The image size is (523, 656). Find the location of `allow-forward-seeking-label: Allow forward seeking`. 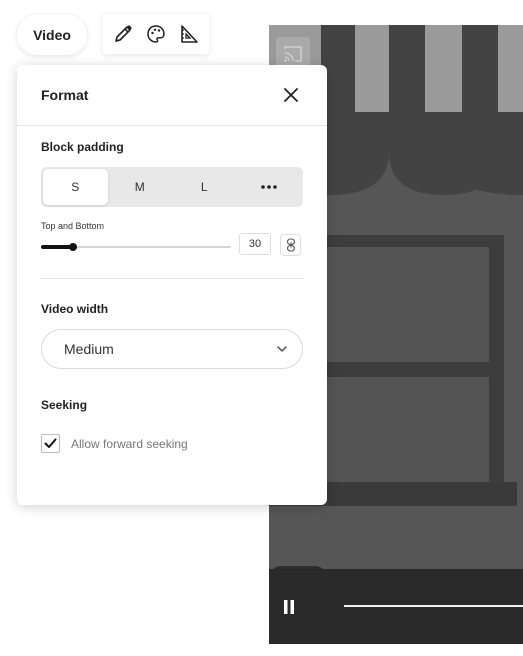

allow-forward-seeking-label: Allow forward seeking is located at coordinates (129, 444).